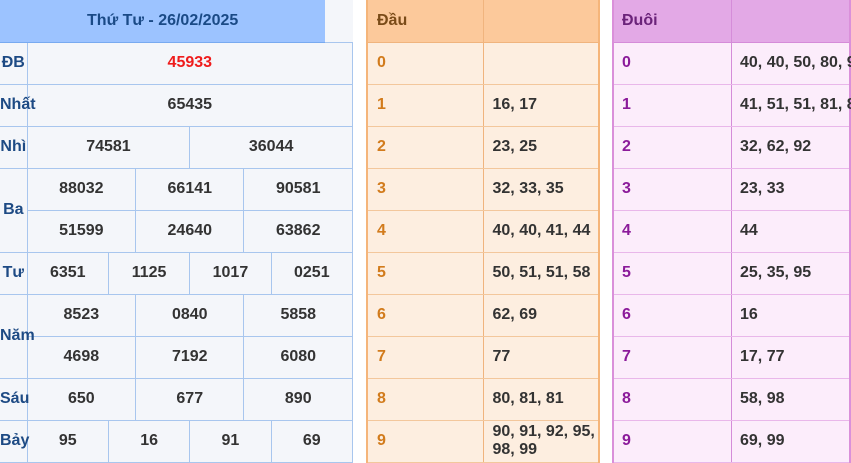  Describe the element at coordinates (67, 273) in the screenshot. I see `prize-number: 6351` at that location.